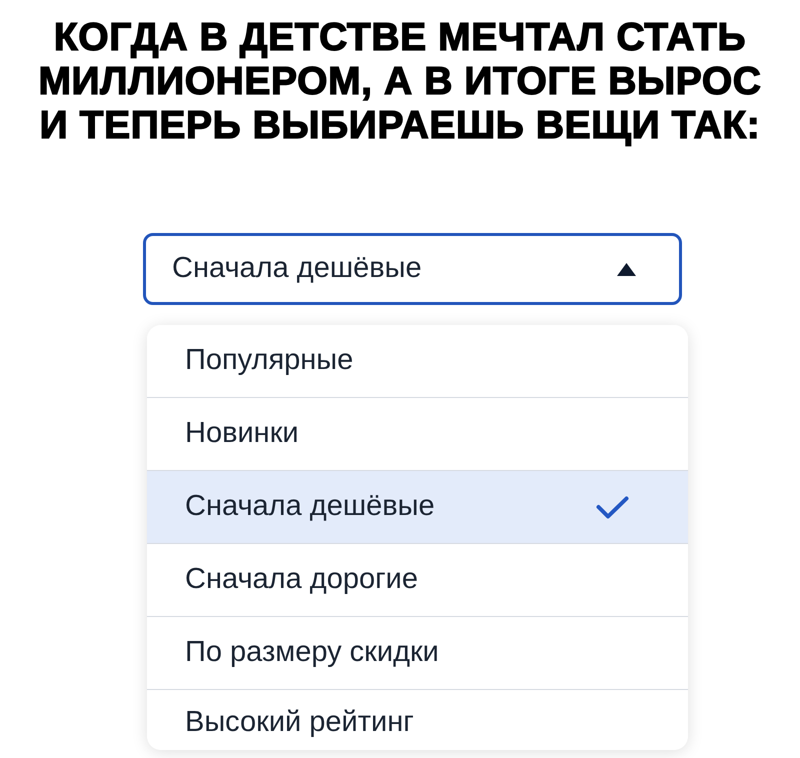  What do you see at coordinates (417, 361) in the screenshot?
I see `sort-option: Популярные` at bounding box center [417, 361].